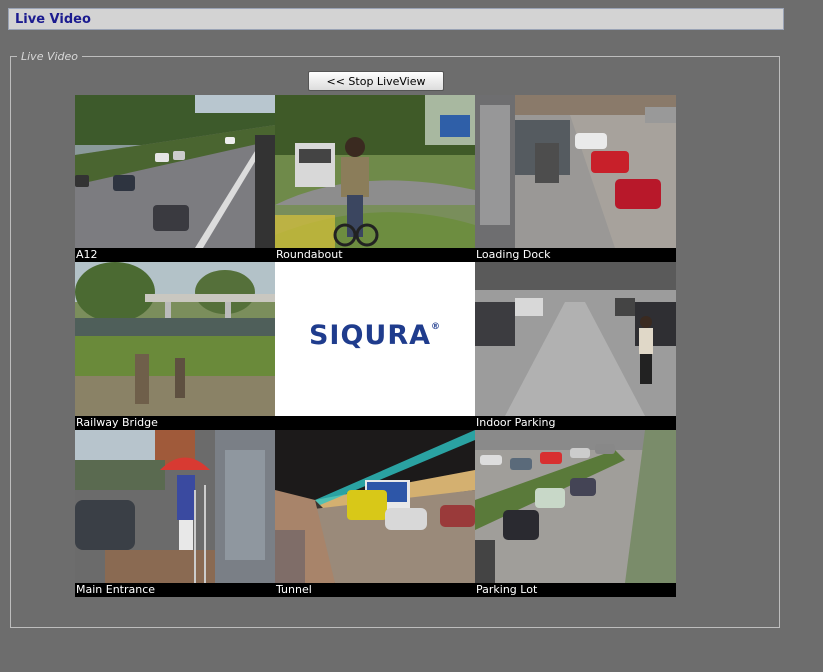 The width and height of the screenshot is (823, 672). What do you see at coordinates (575, 171) in the screenshot?
I see `camera-feed-loading-dock` at bounding box center [575, 171].